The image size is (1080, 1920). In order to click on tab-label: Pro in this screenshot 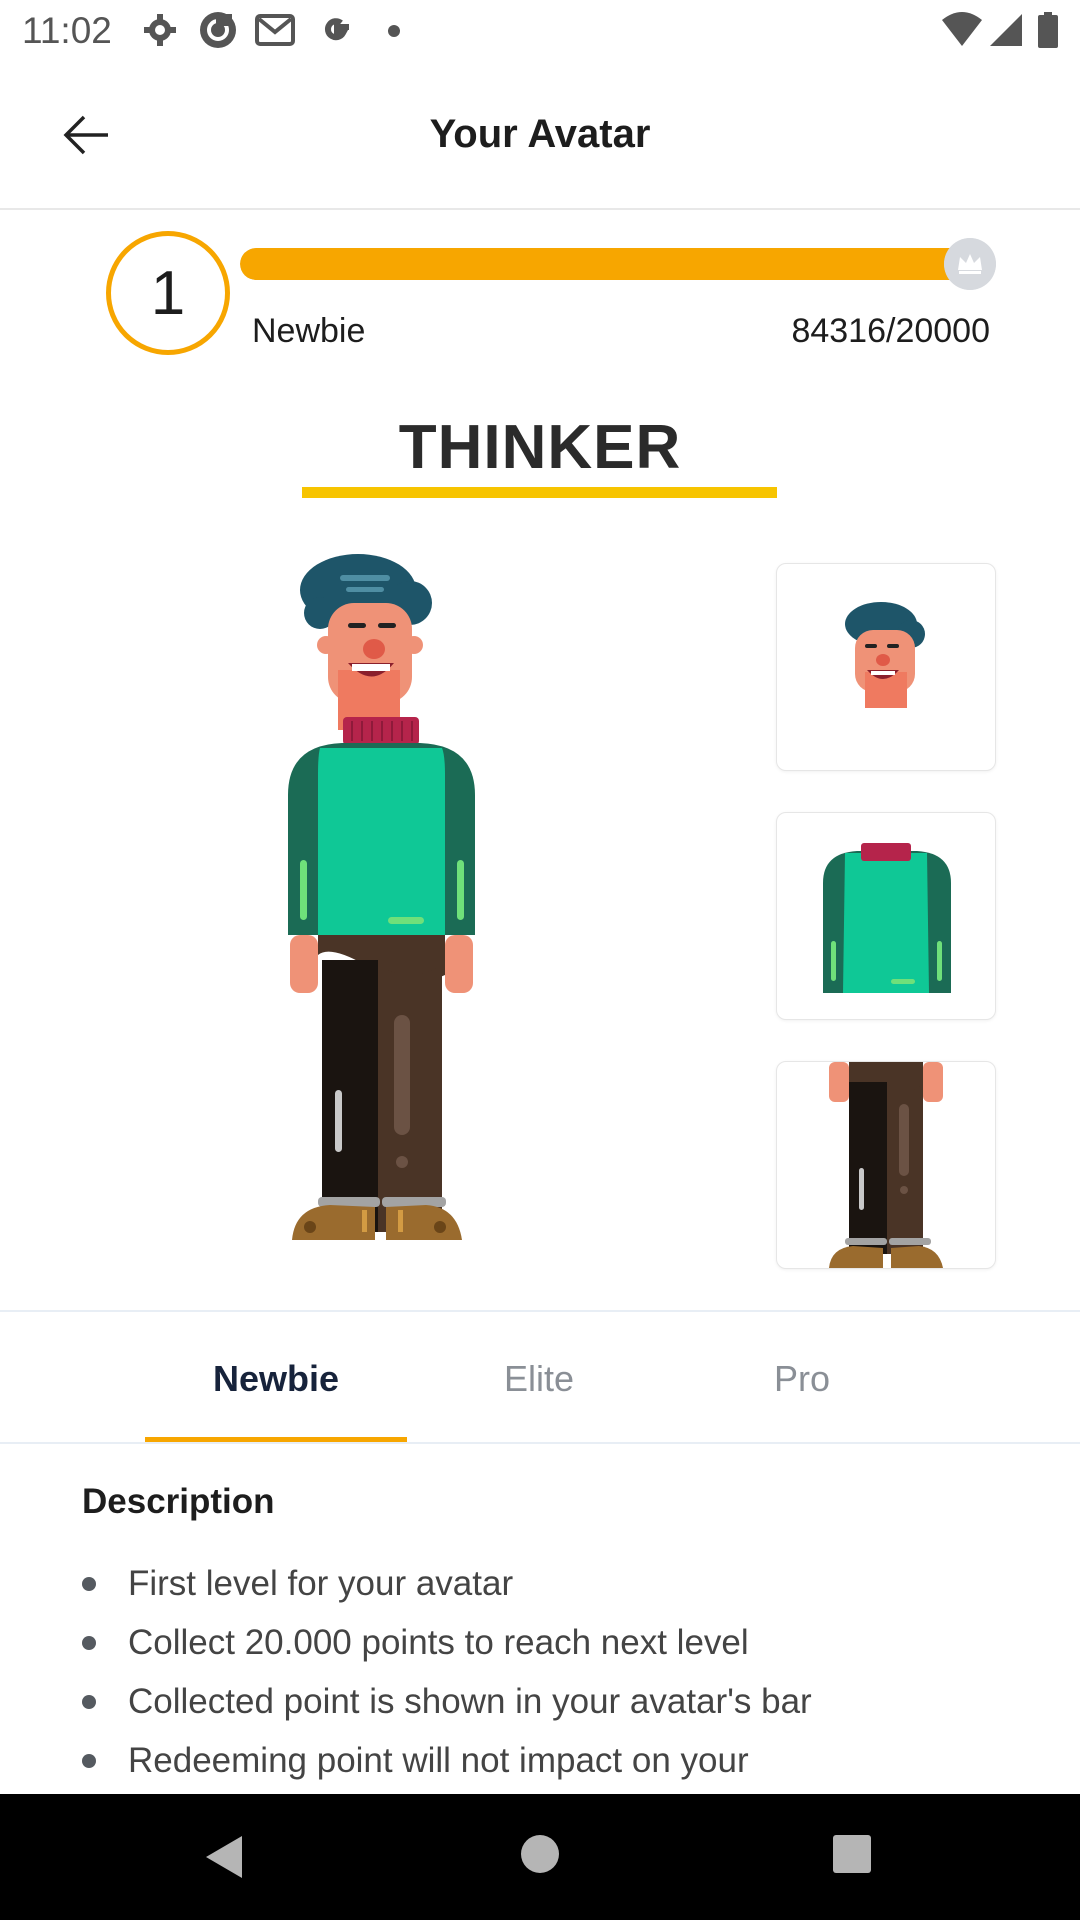, I will do `click(802, 1378)`.